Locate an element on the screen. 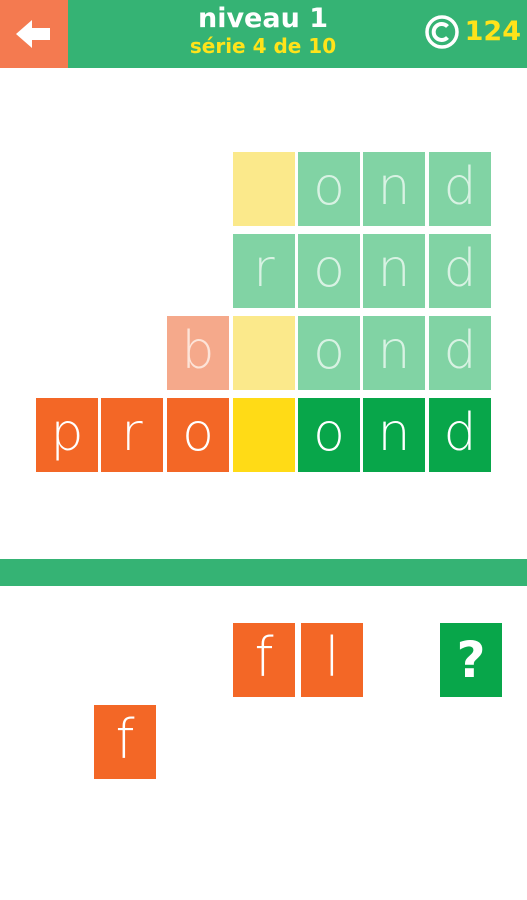  question-mark-icon: ? is located at coordinates (471, 660).